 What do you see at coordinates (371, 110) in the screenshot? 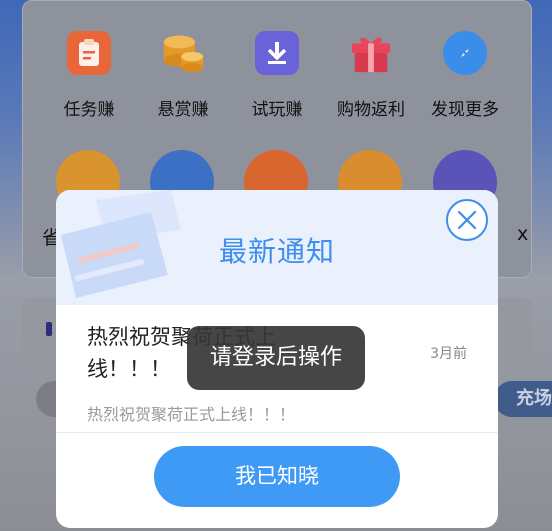
I see `grid-label-shopping: 购物返利` at bounding box center [371, 110].